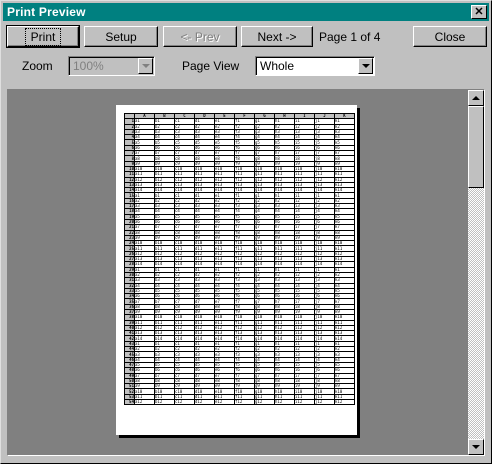 The height and width of the screenshot is (464, 492). I want to click on page-view-select: Whole, so click(315, 66).